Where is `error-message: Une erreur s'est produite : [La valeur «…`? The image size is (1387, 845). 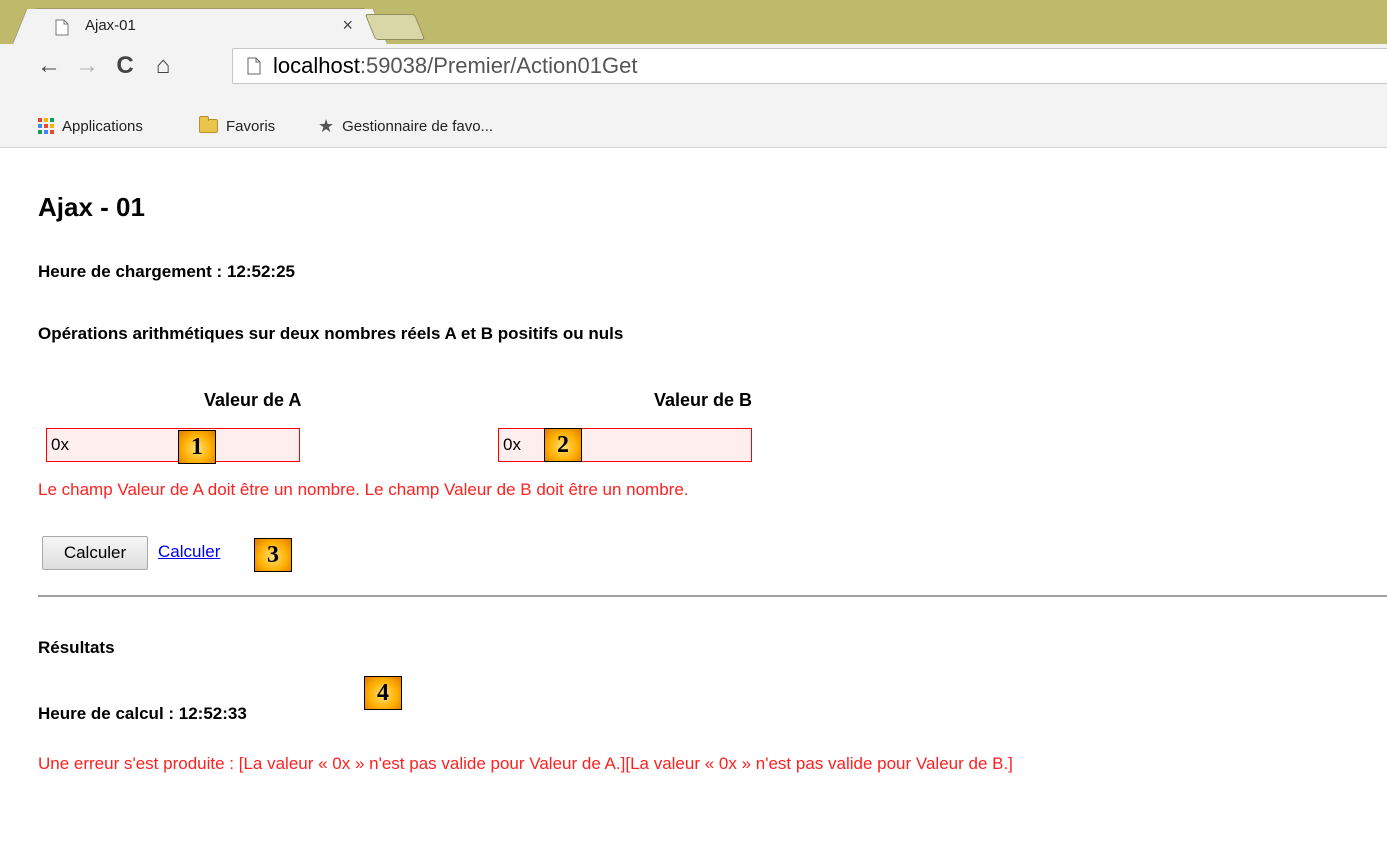
error-message: Une erreur s'est produite : [La valeur «… is located at coordinates (525, 763).